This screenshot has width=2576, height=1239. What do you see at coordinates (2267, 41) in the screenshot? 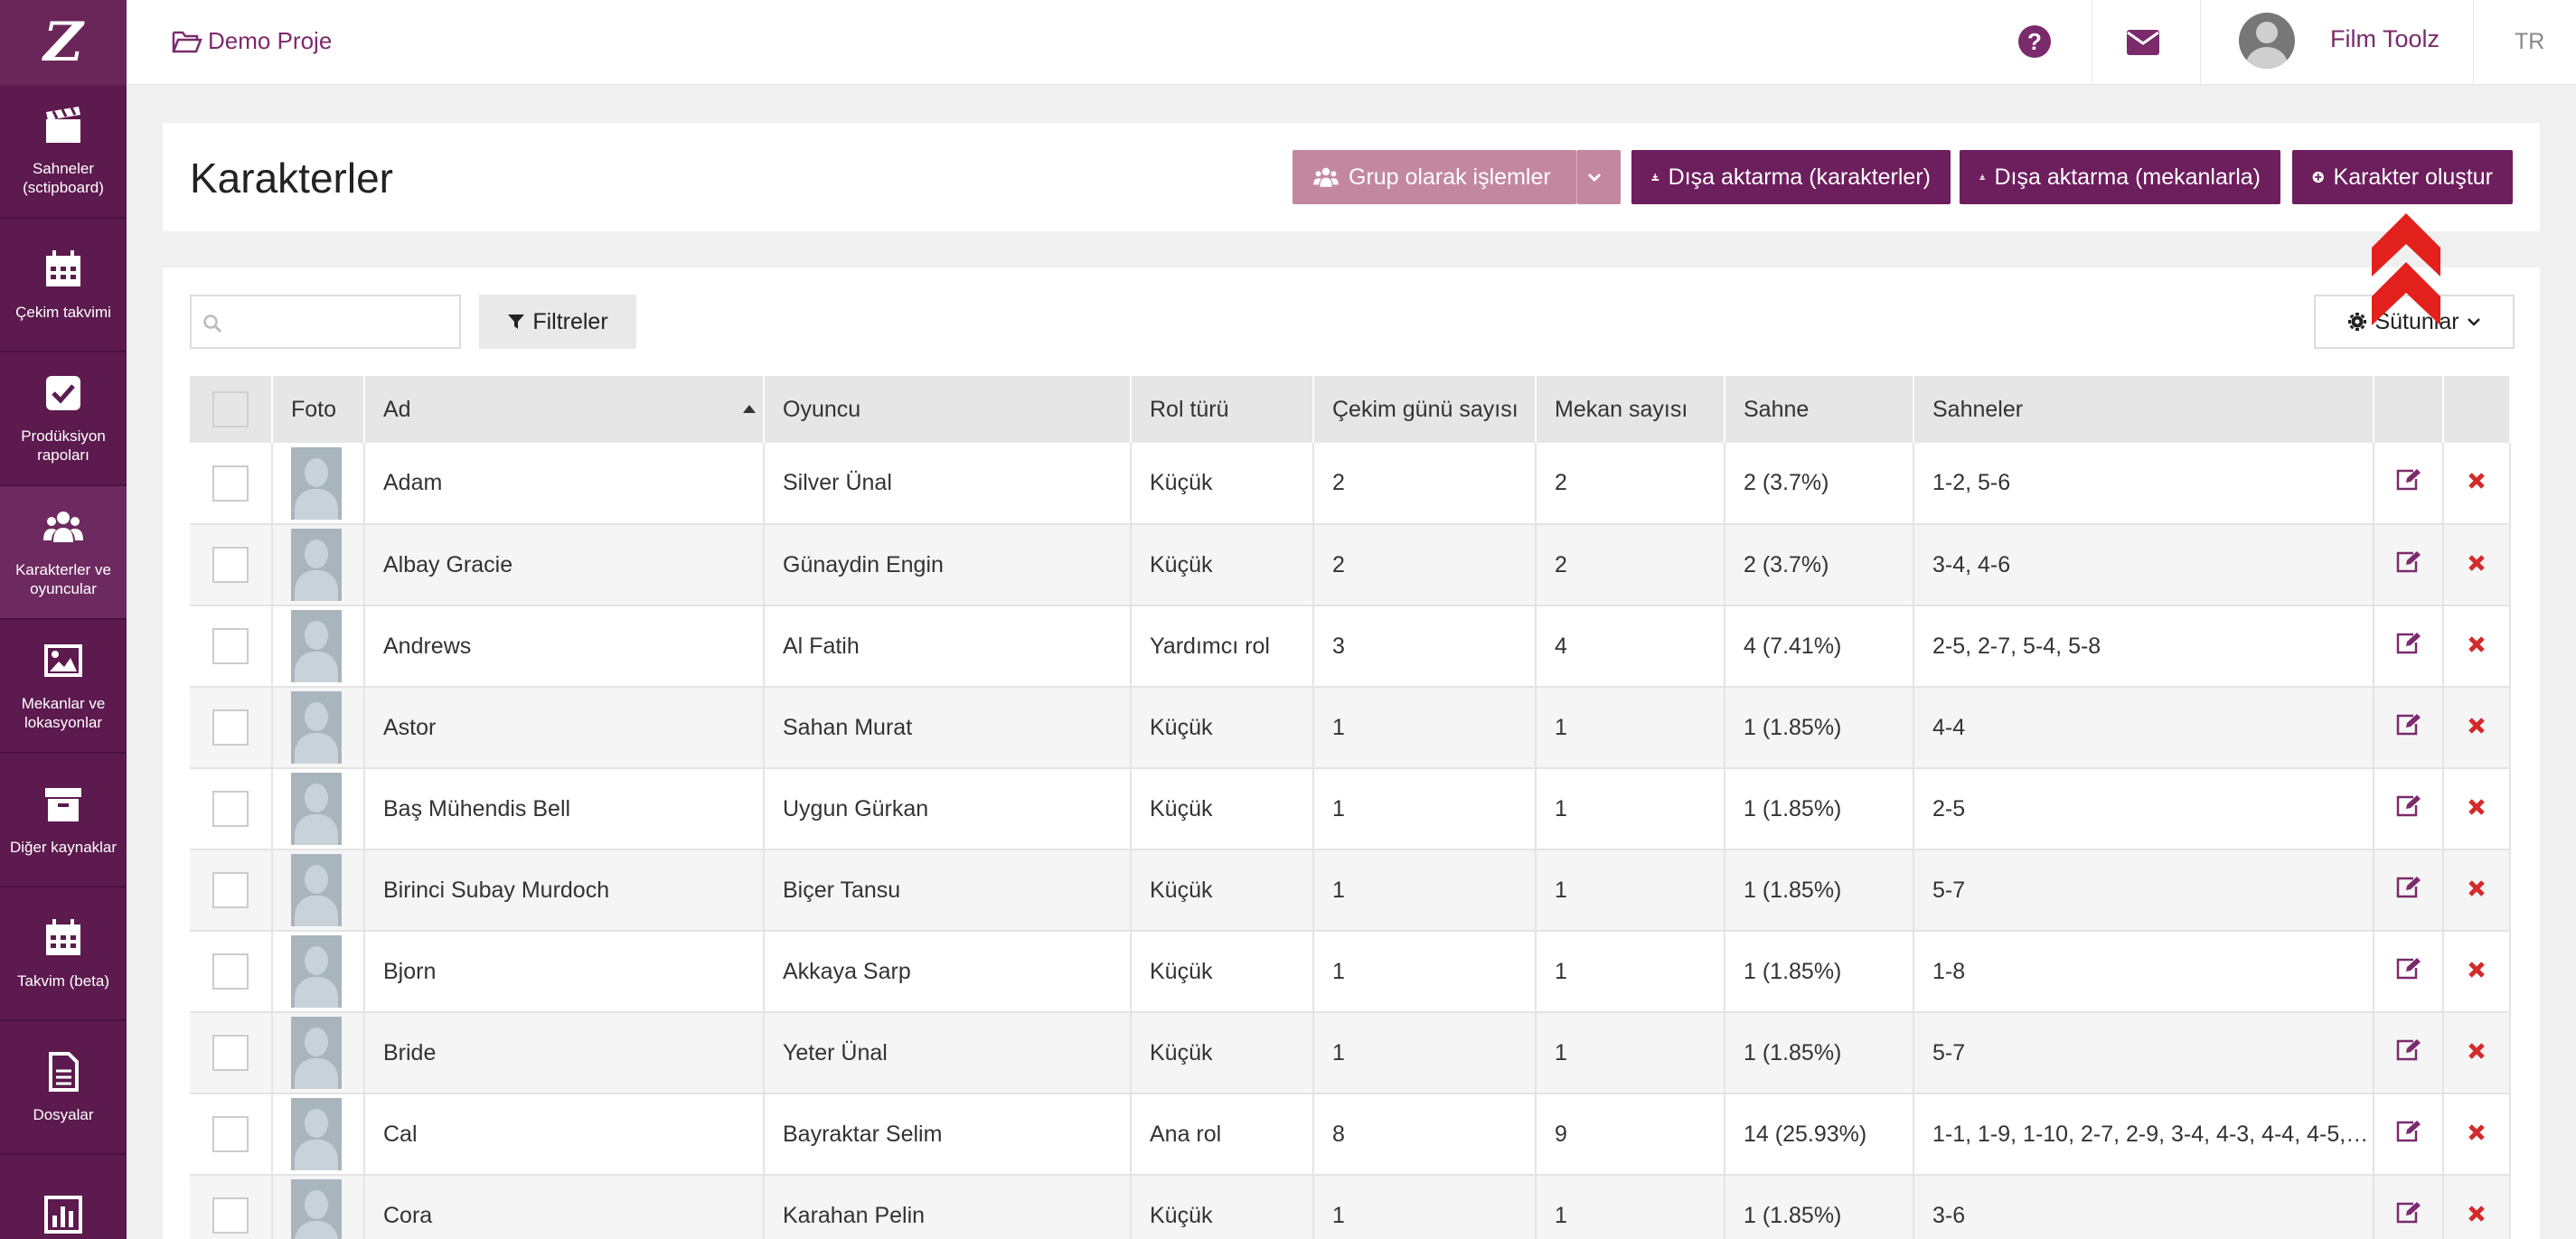
I see `avatar` at bounding box center [2267, 41].